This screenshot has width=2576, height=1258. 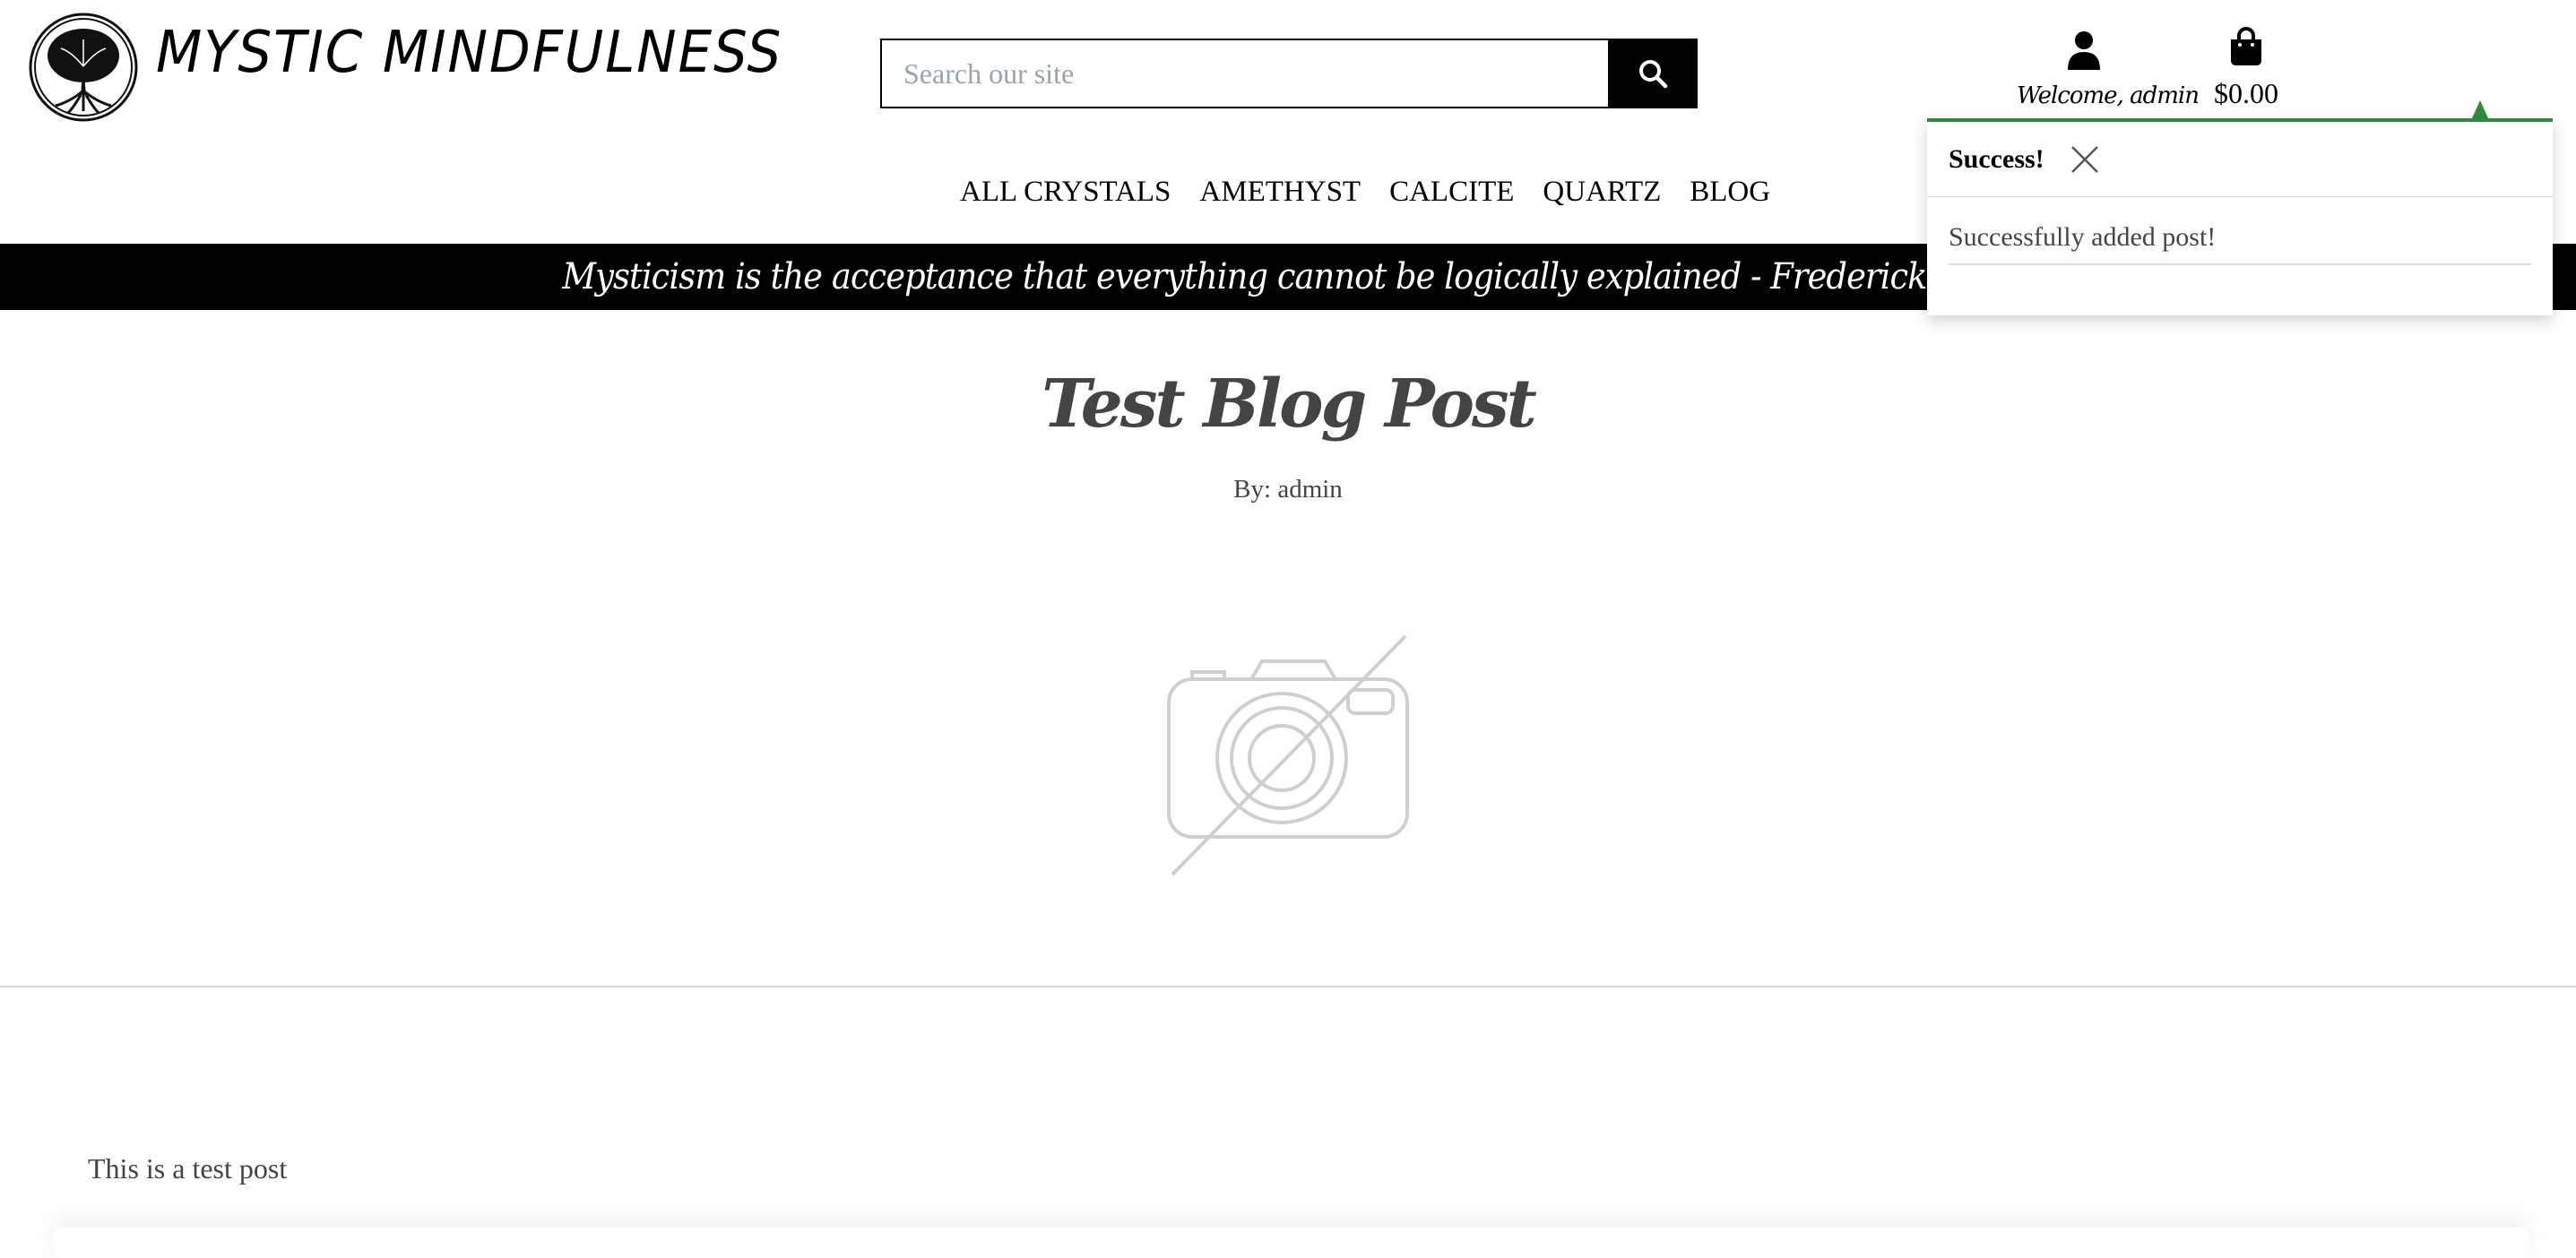 I want to click on search-icon, so click(x=1653, y=74).